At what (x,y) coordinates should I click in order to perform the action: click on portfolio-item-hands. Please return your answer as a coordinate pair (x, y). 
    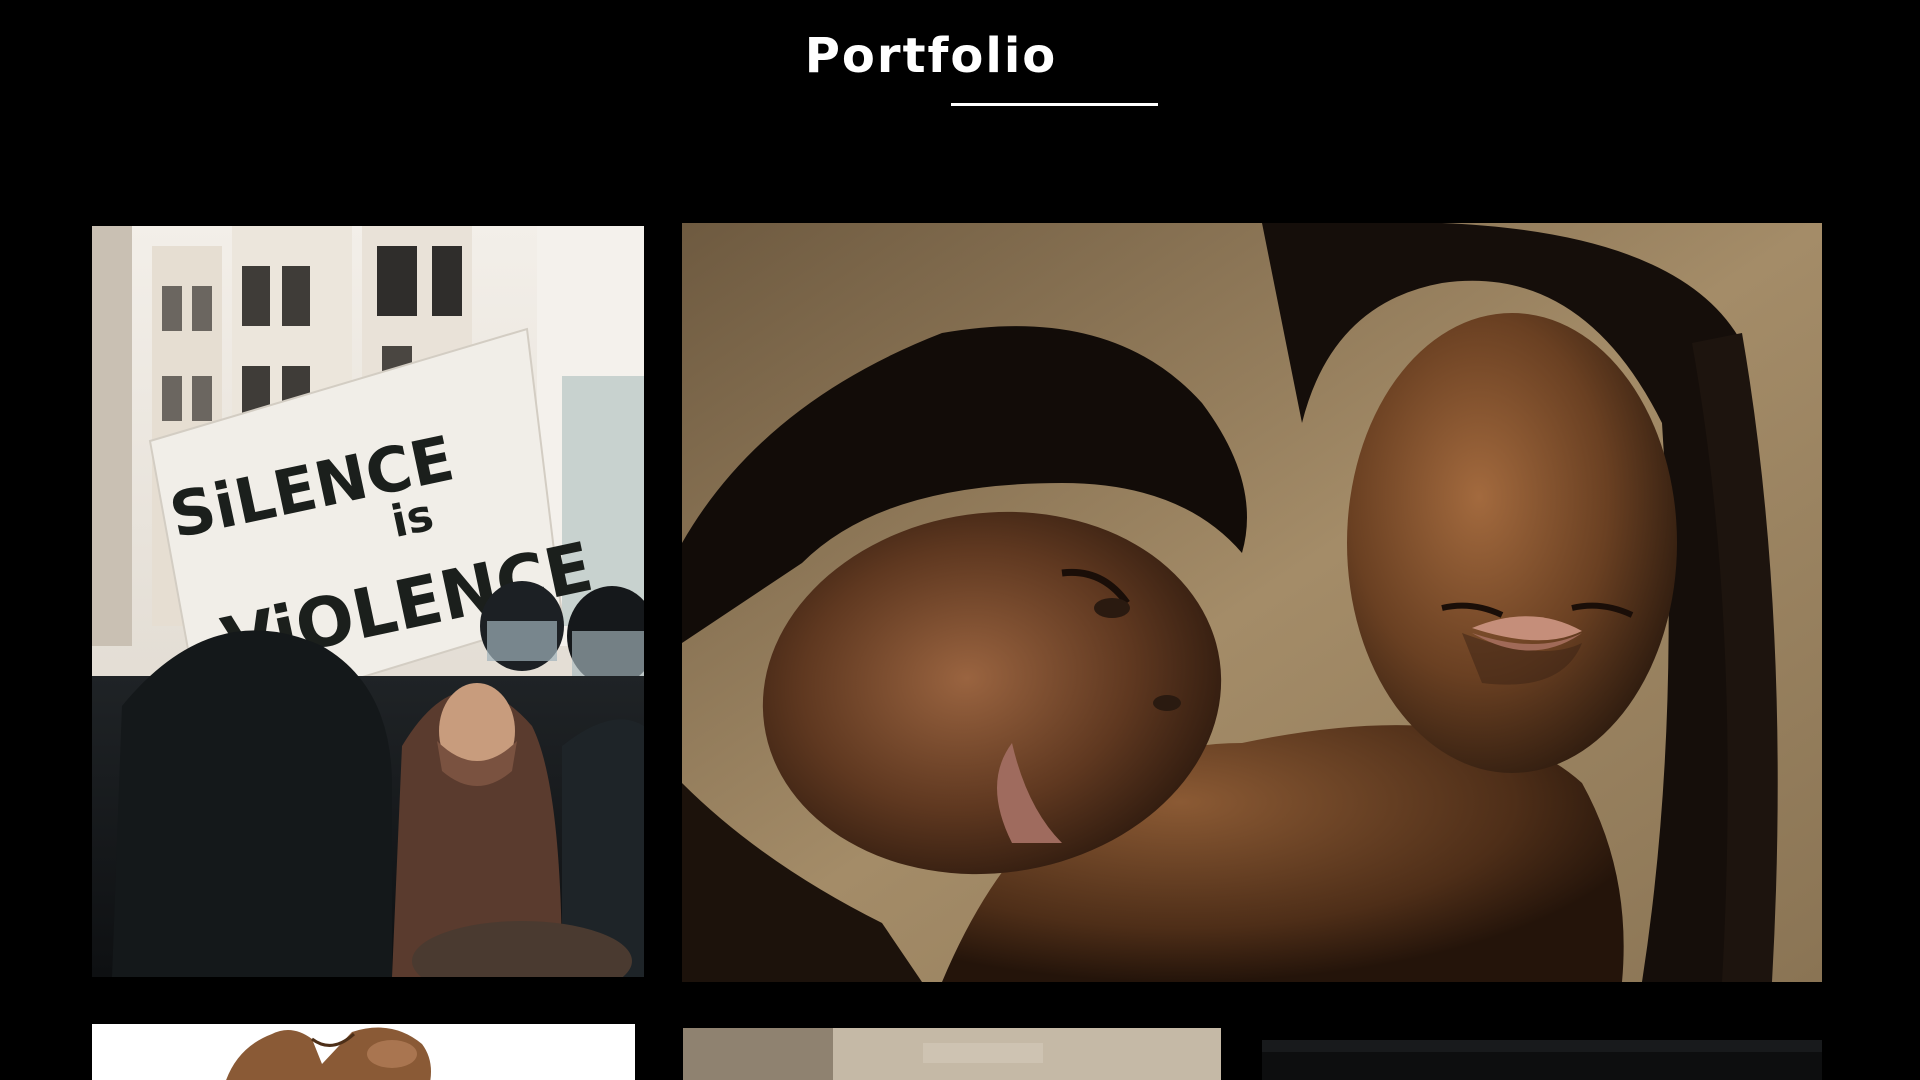
    Looking at the image, I should click on (363, 1052).